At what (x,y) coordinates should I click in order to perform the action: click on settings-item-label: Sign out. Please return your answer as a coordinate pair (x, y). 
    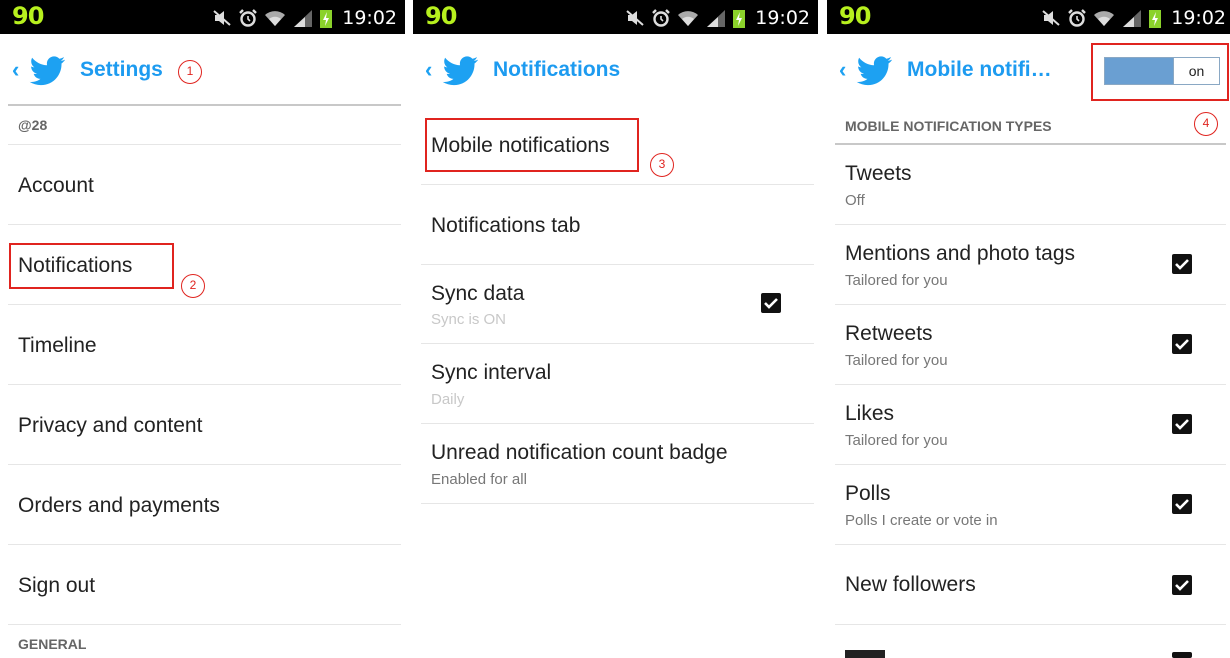
    Looking at the image, I should click on (57, 585).